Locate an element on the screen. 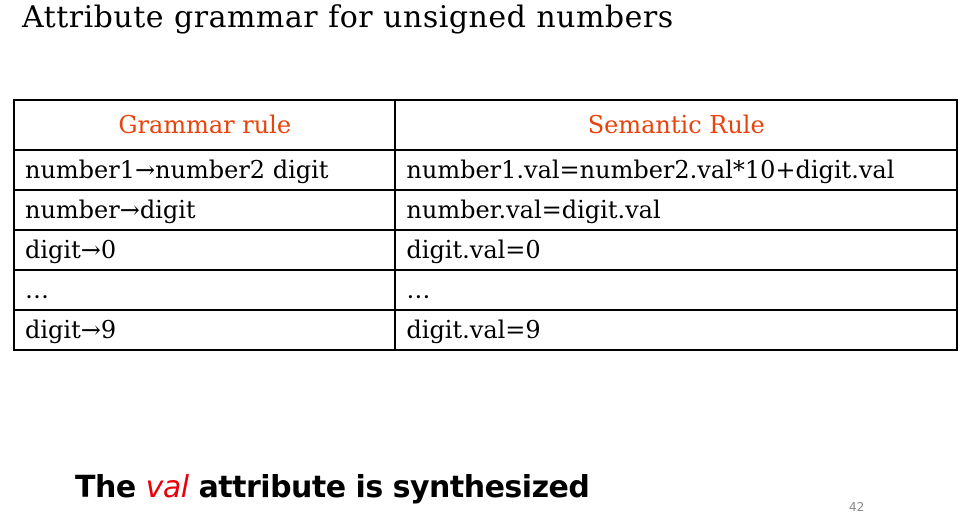 The height and width of the screenshot is (522, 969). grammar-rule-cell: number→digit is located at coordinates (204, 210).